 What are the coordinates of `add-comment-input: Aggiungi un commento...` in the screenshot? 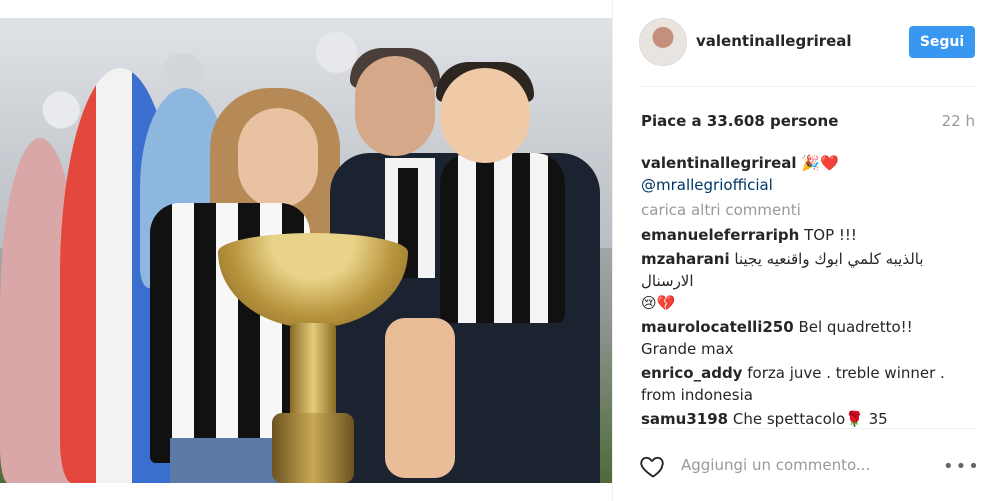 It's located at (775, 465).